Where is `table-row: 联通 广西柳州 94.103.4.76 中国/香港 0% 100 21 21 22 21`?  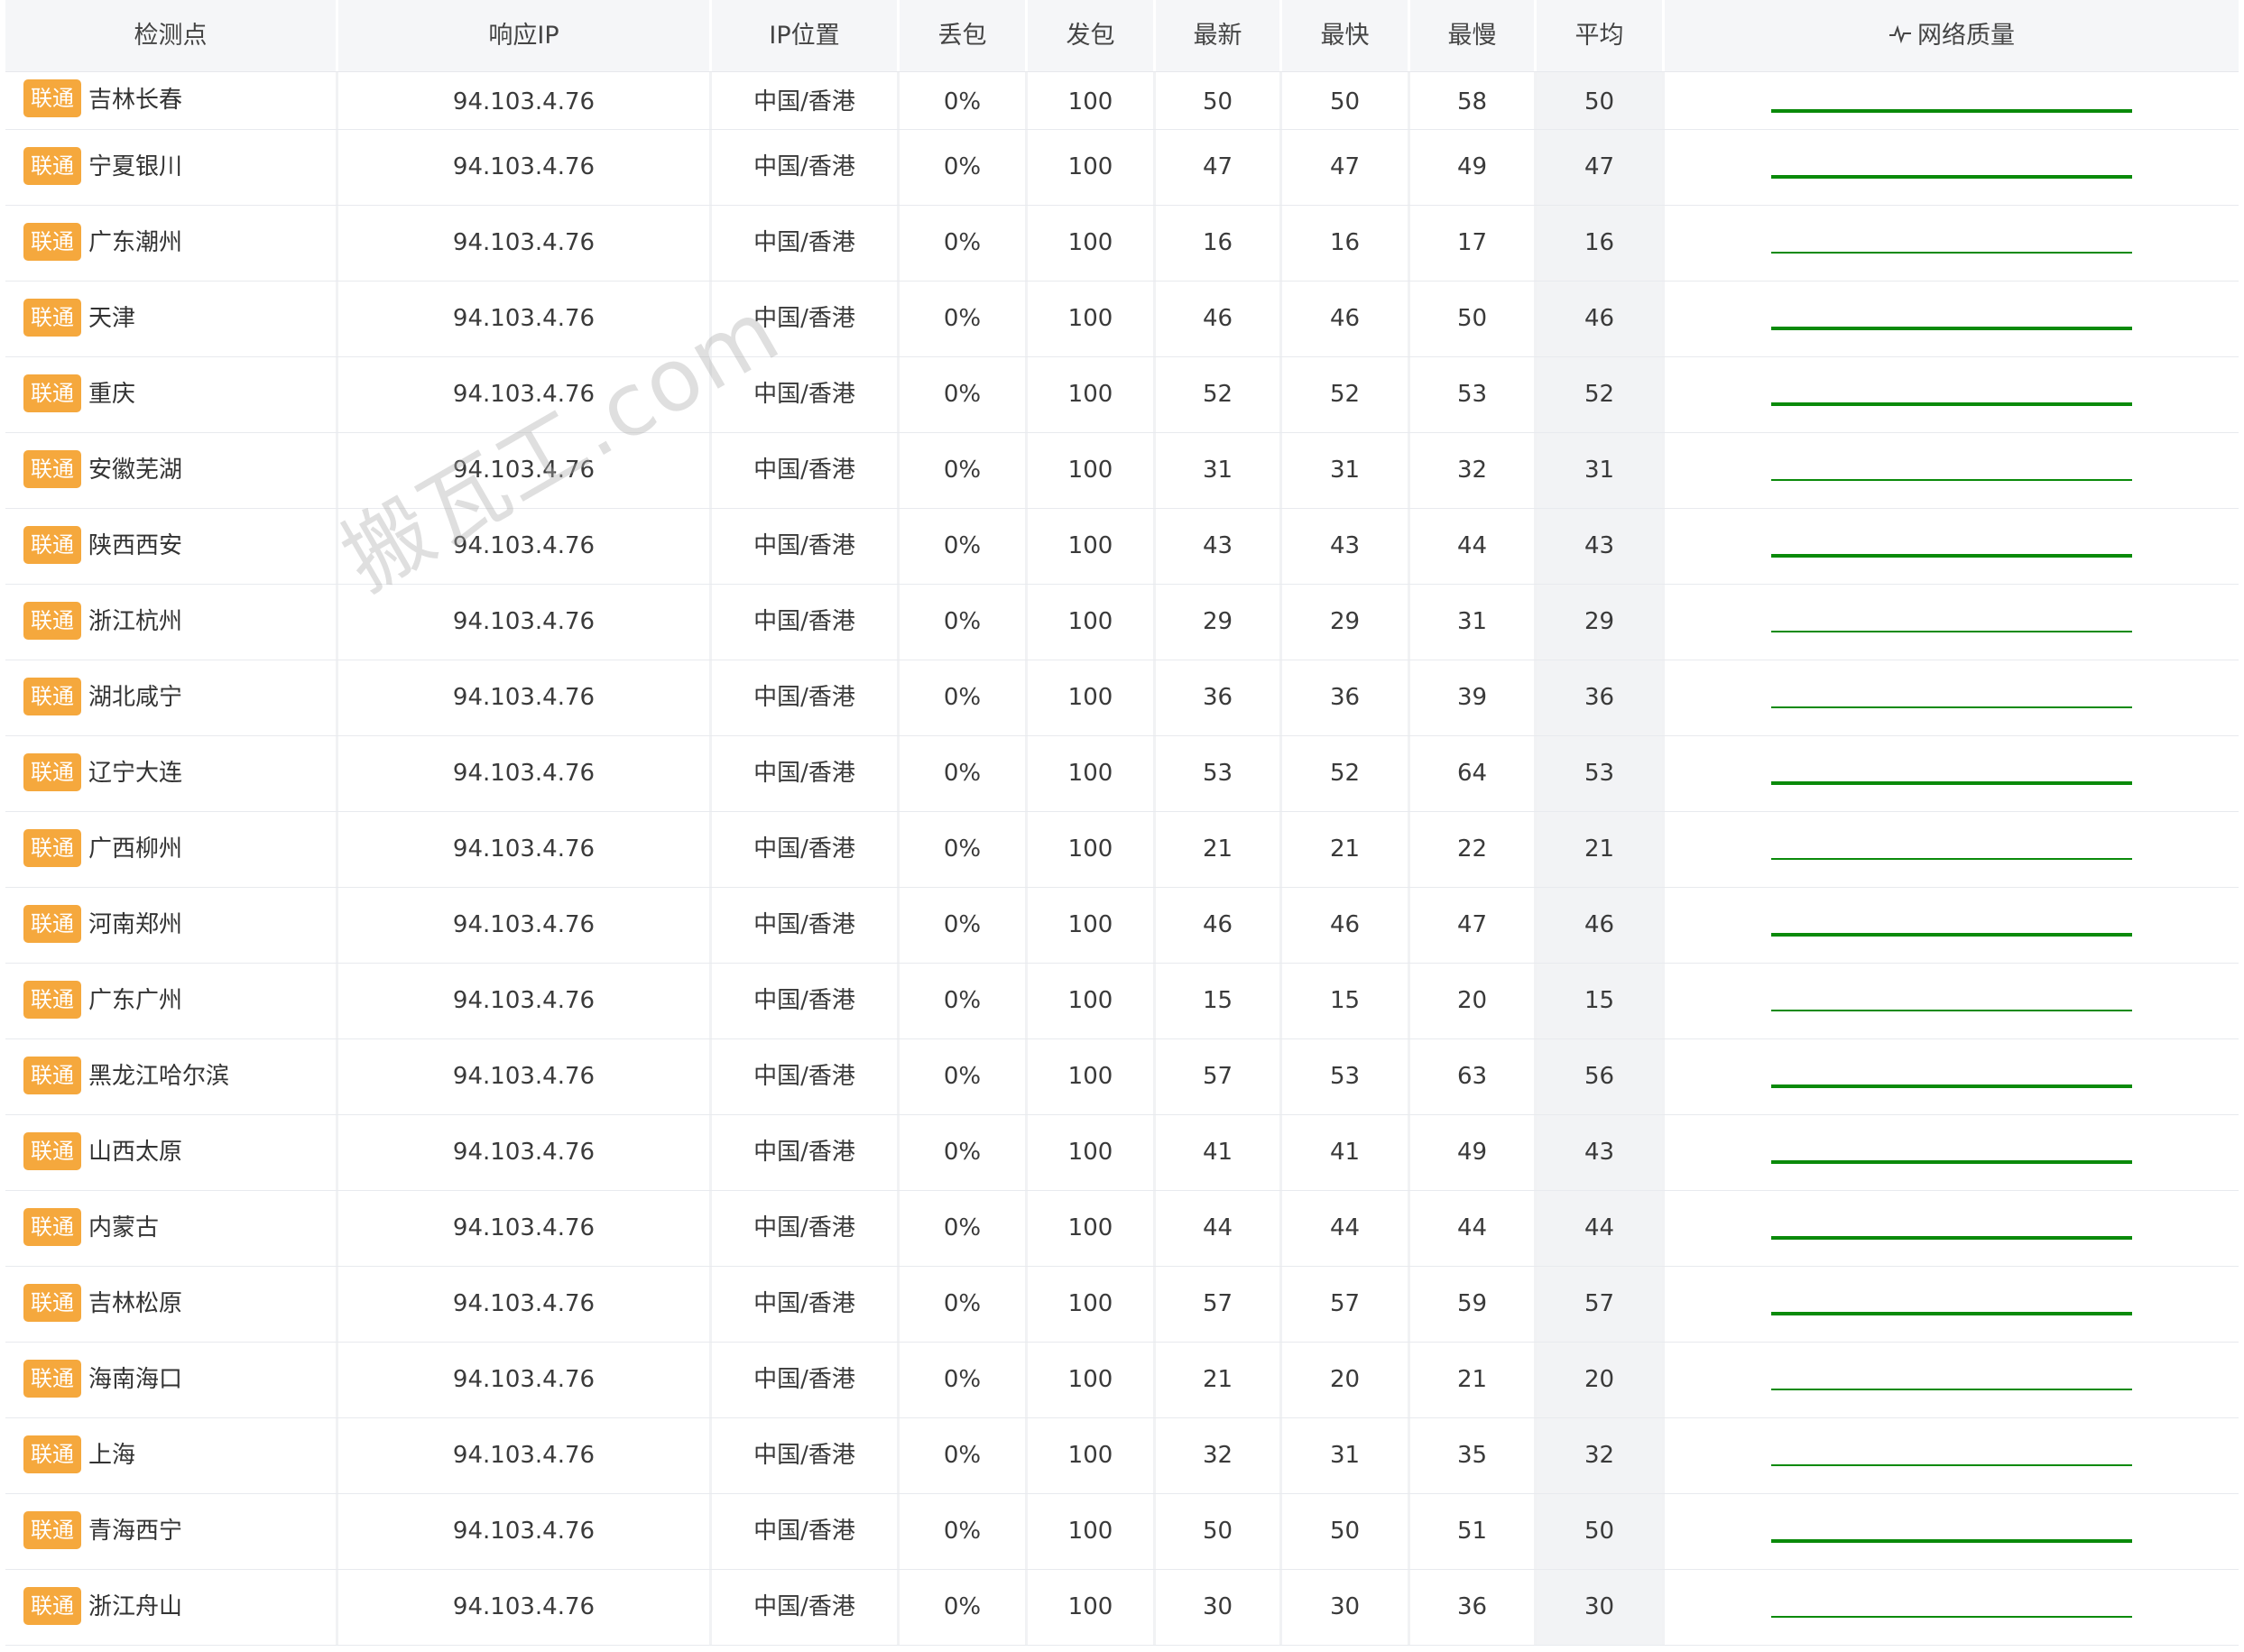
table-row: 联通 广西柳州 94.103.4.76 中国/香港 0% 100 21 21 22 21 is located at coordinates (1122, 850).